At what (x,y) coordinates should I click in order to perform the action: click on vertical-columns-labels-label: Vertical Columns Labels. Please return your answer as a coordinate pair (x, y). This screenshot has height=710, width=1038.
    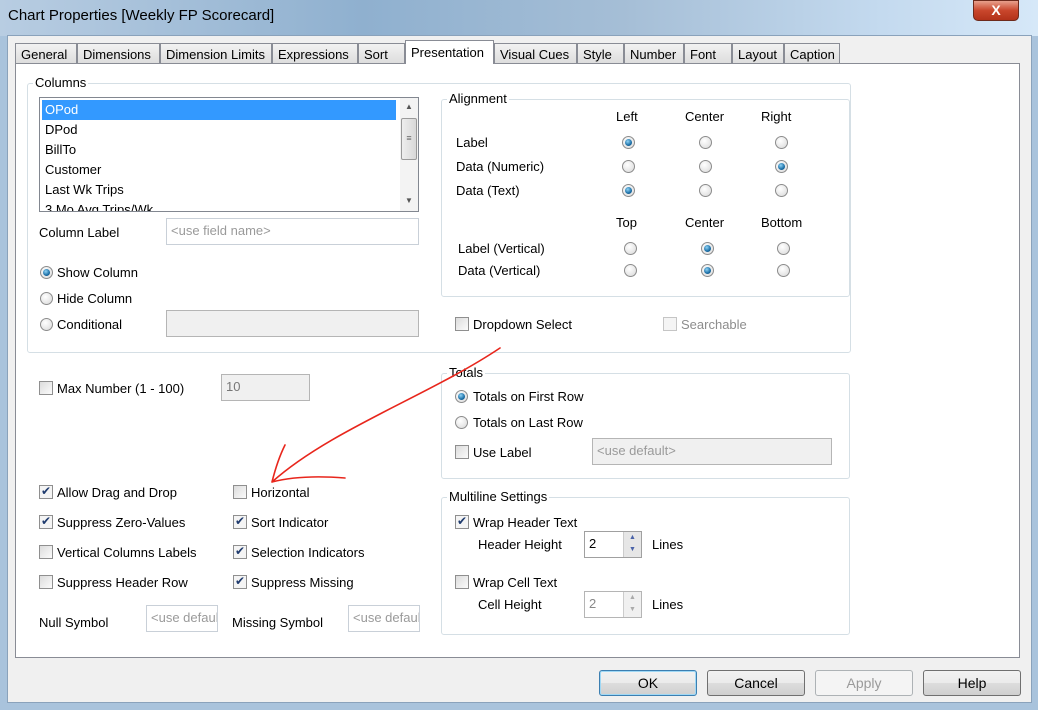
    Looking at the image, I should click on (127, 552).